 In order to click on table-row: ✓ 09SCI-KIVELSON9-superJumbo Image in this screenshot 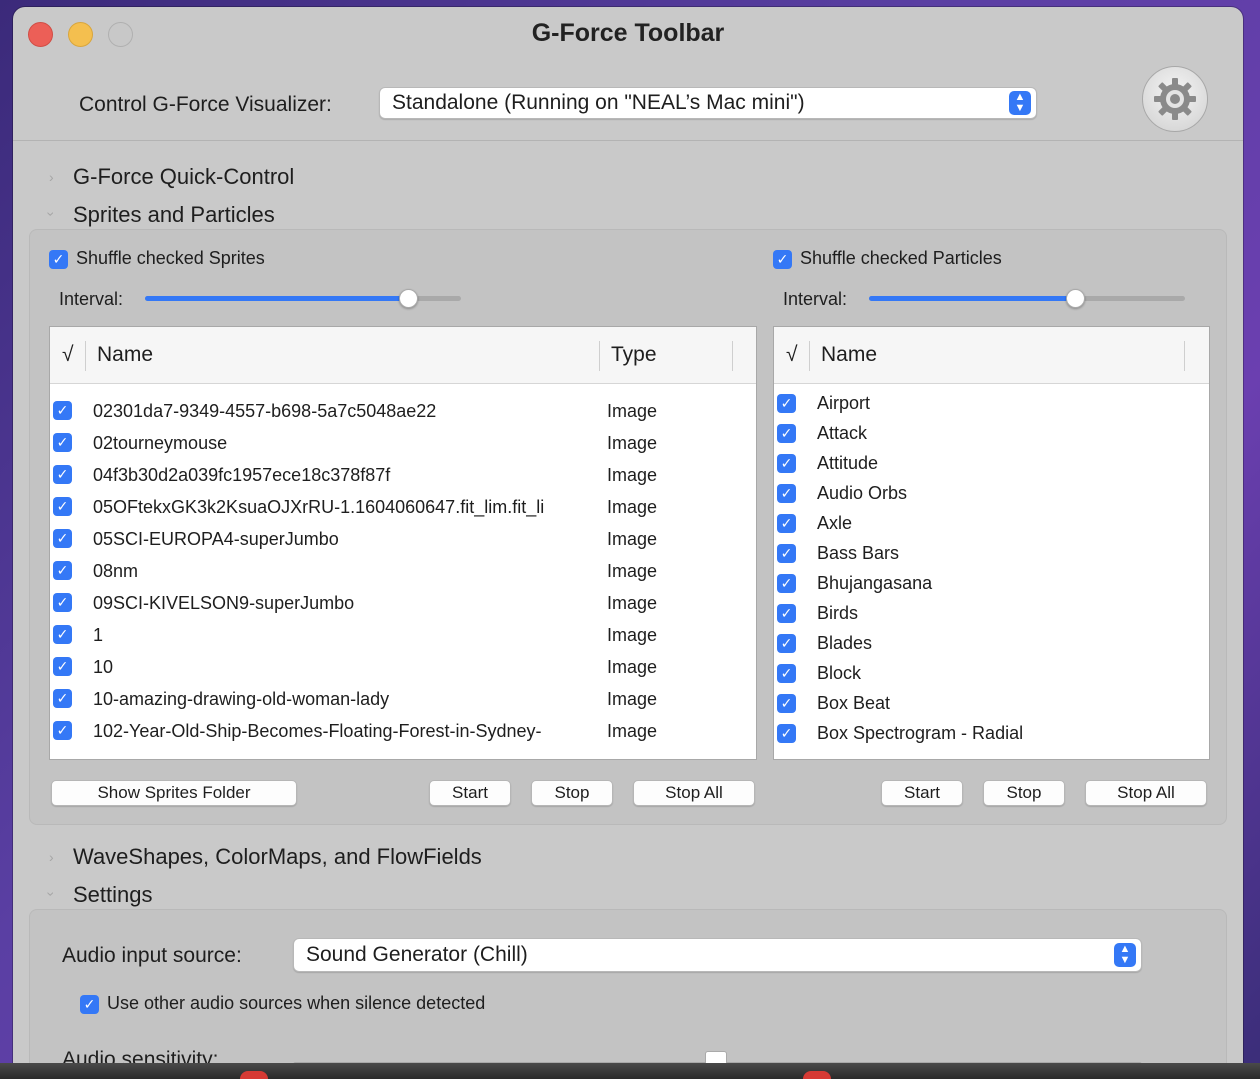, I will do `click(403, 603)`.